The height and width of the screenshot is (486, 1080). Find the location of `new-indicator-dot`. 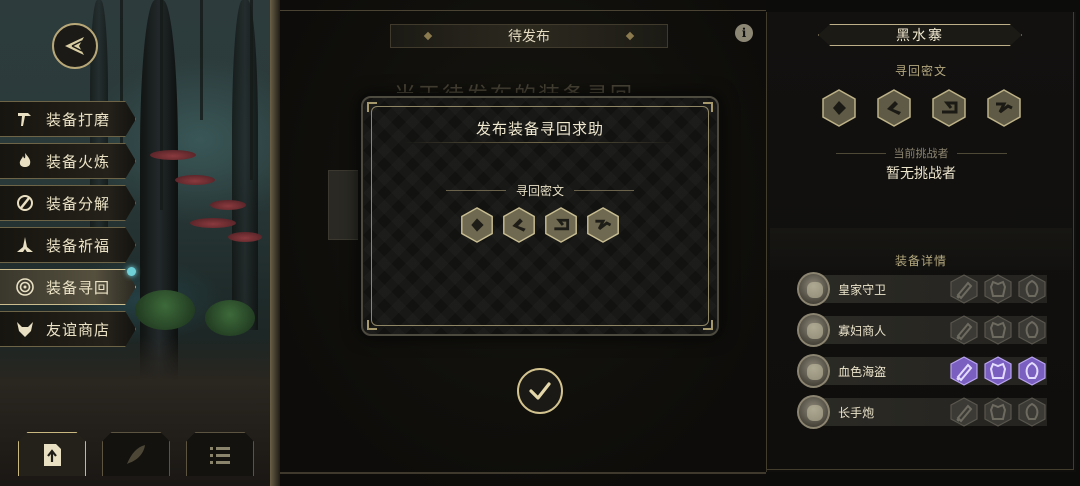

new-indicator-dot is located at coordinates (131, 271).